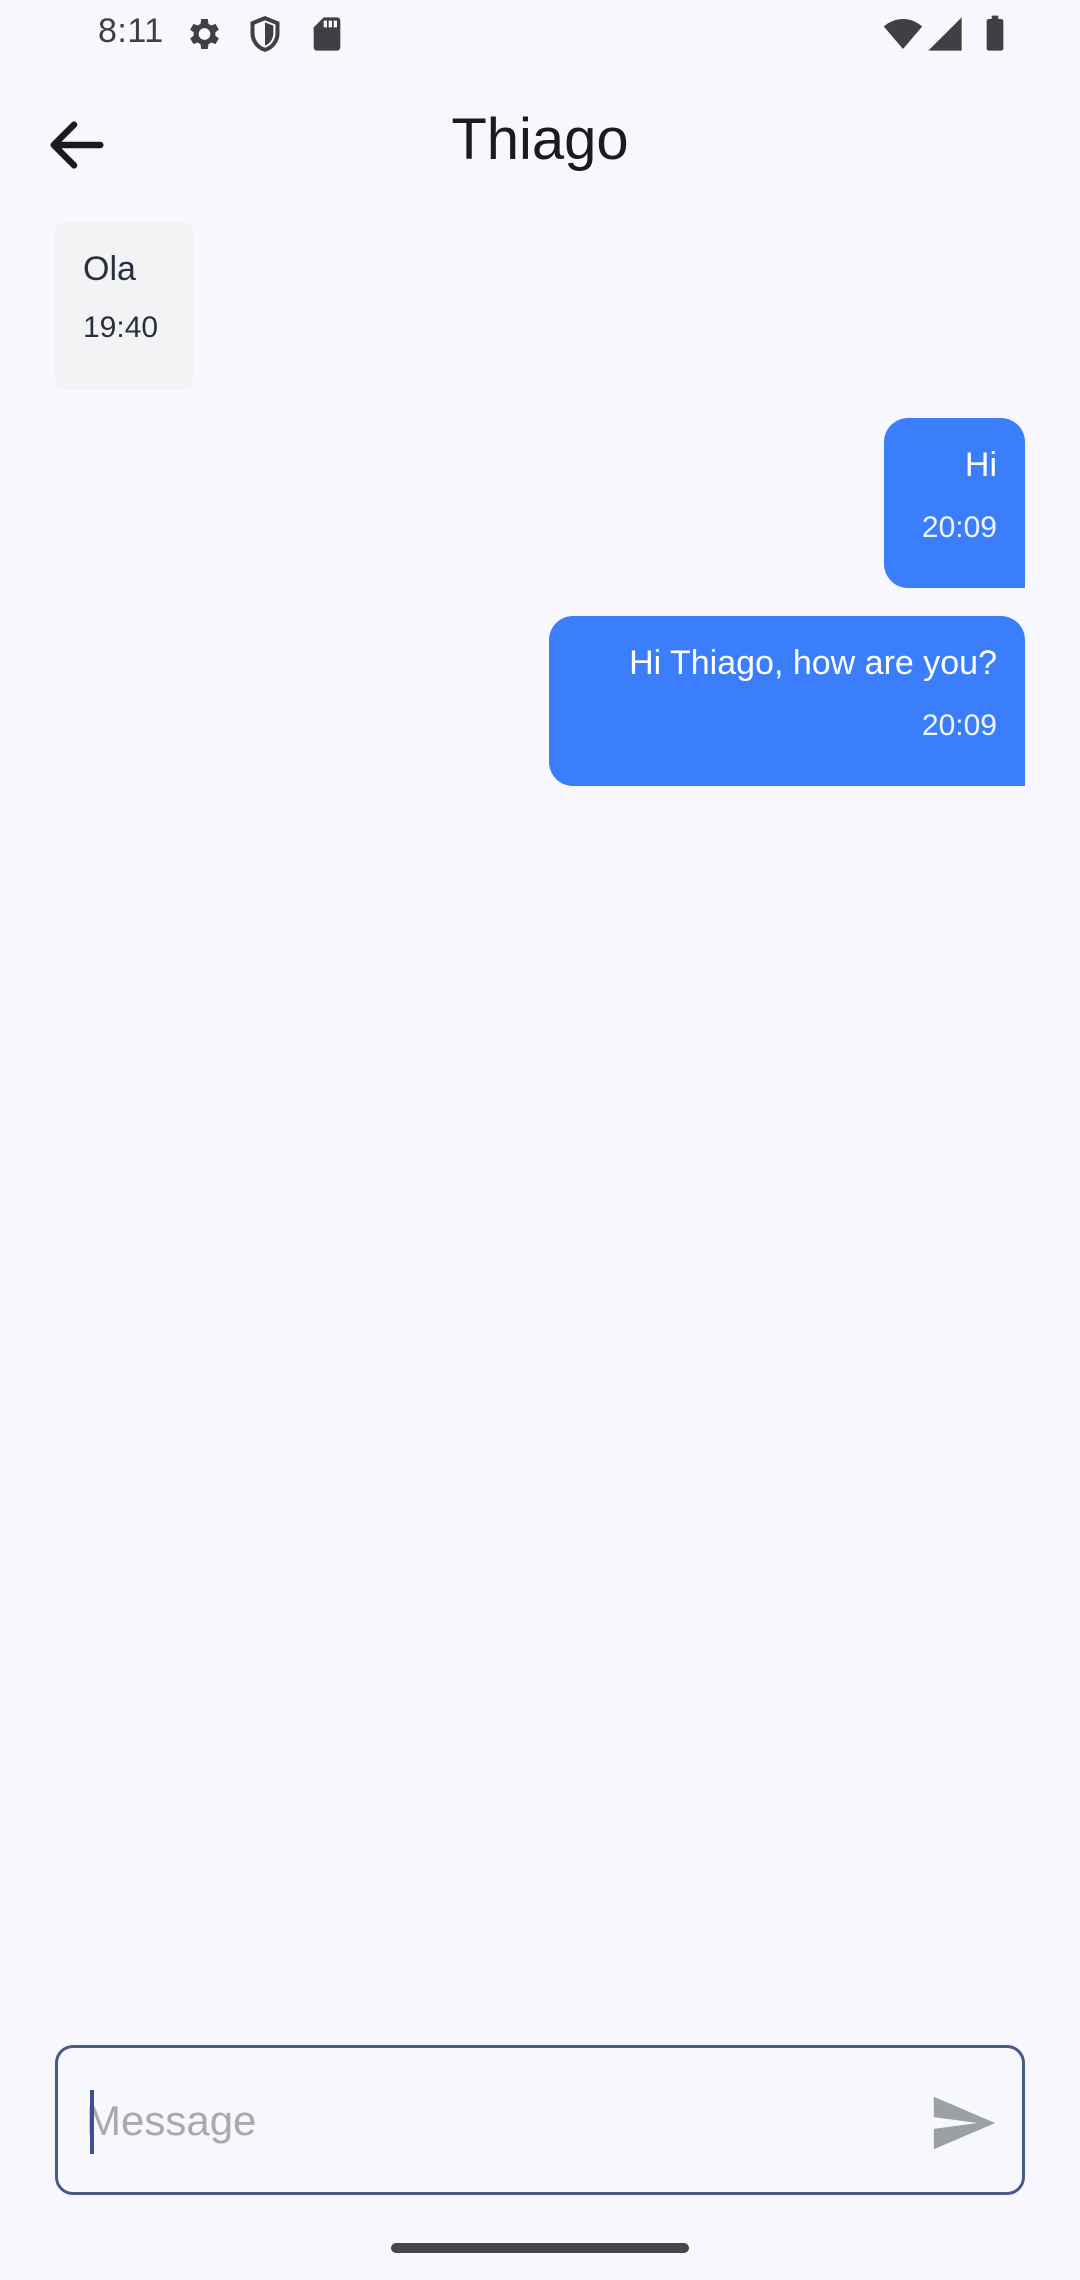  Describe the element at coordinates (121, 327) in the screenshot. I see `message-time: 19:40` at that location.